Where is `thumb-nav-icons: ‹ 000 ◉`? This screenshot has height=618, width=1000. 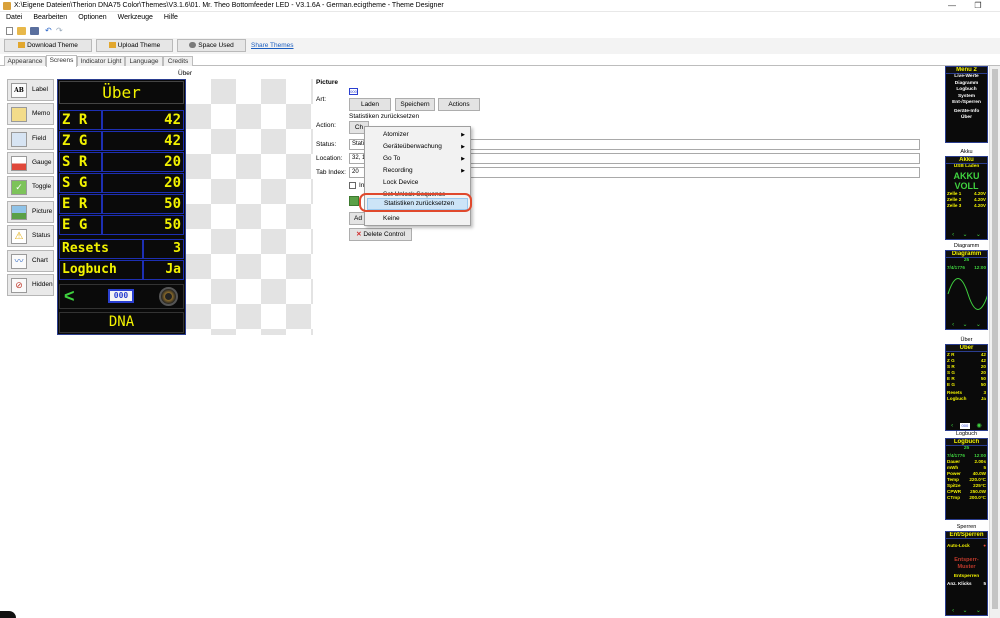 thumb-nav-icons: ‹ 000 ◉ is located at coordinates (966, 426).